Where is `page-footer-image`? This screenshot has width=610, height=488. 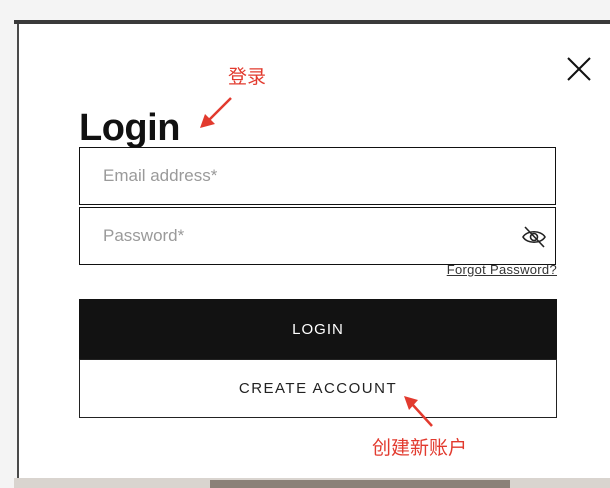 page-footer-image is located at coordinates (360, 484).